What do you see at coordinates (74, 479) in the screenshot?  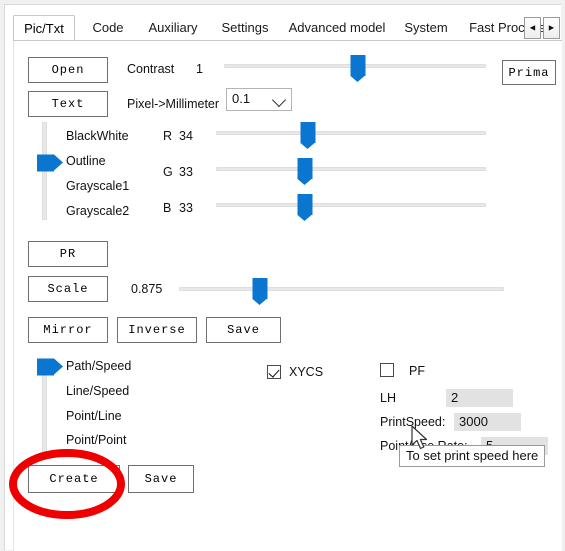 I see `create-button: Create` at bounding box center [74, 479].